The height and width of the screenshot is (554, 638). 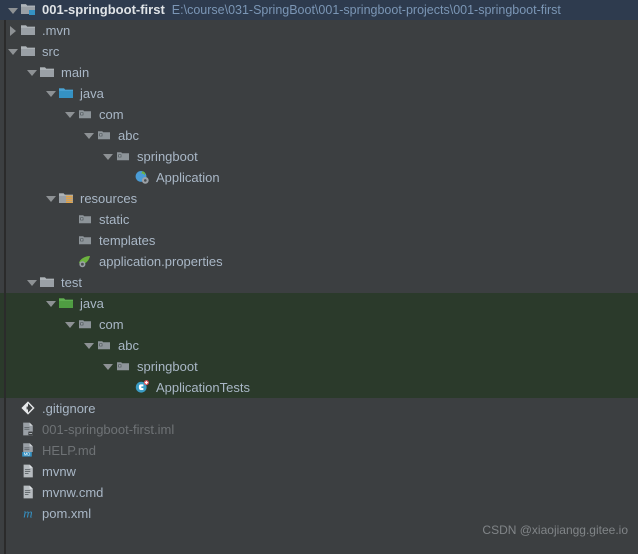 What do you see at coordinates (319, 219) in the screenshot?
I see `tree-row: static` at bounding box center [319, 219].